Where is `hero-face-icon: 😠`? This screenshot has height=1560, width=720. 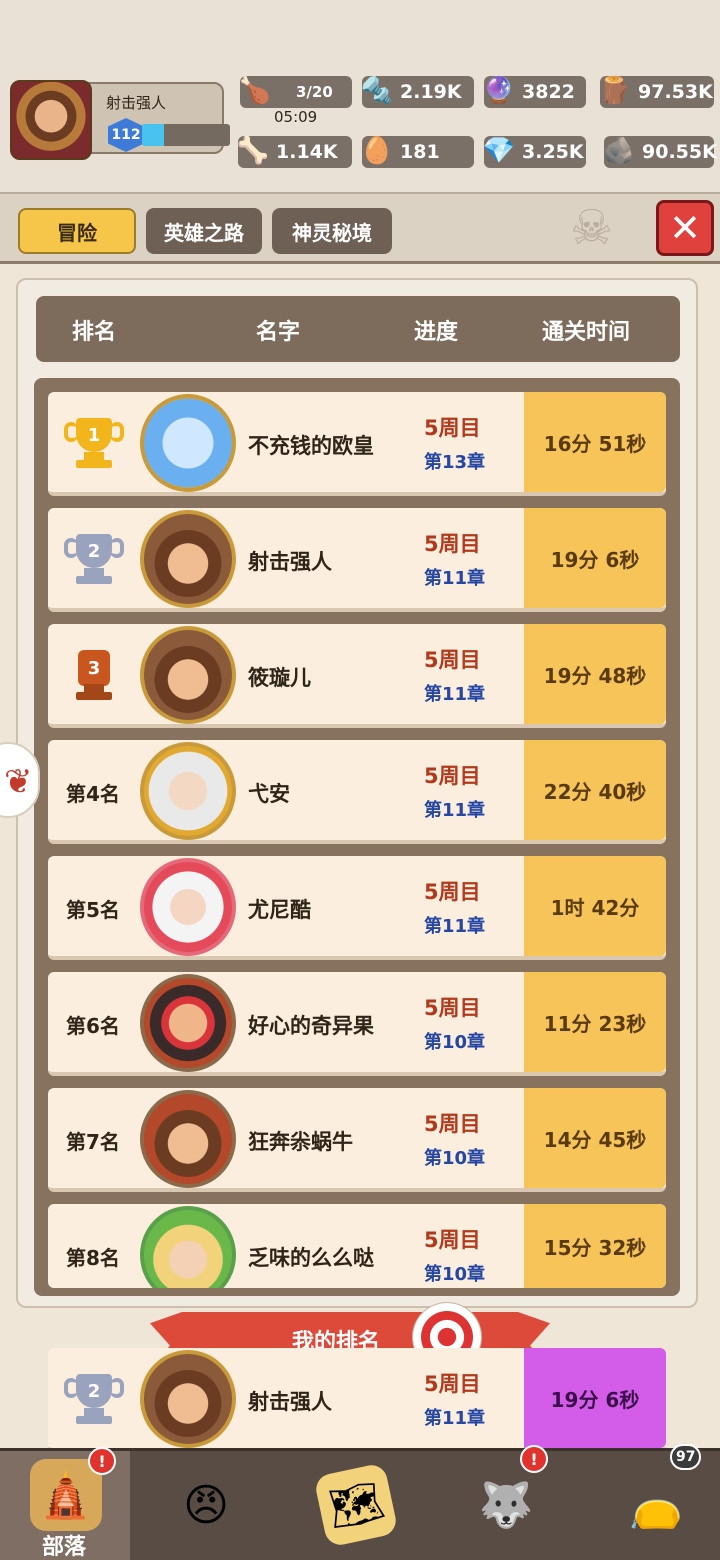 hero-face-icon: 😠 is located at coordinates (206, 1505).